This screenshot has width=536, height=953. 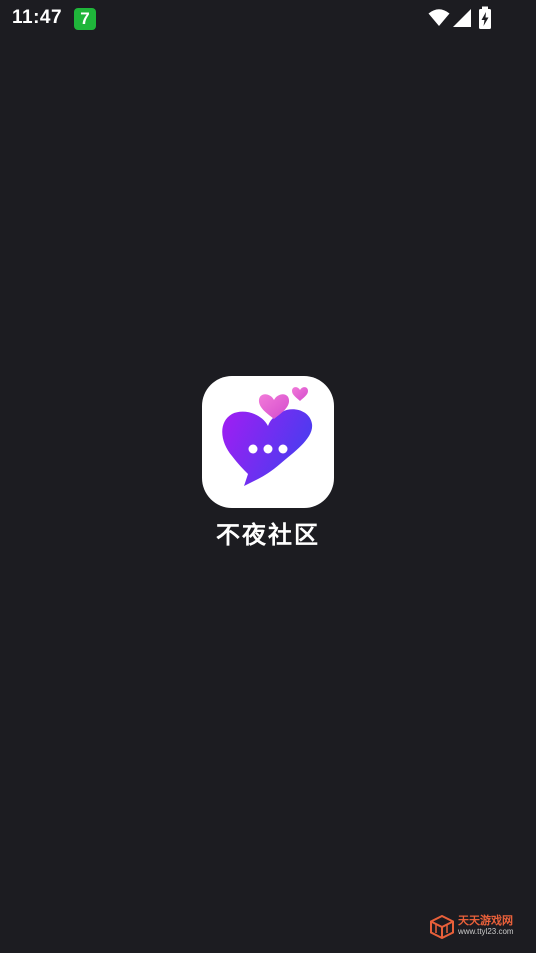 I want to click on status-icons, so click(x=463, y=18).